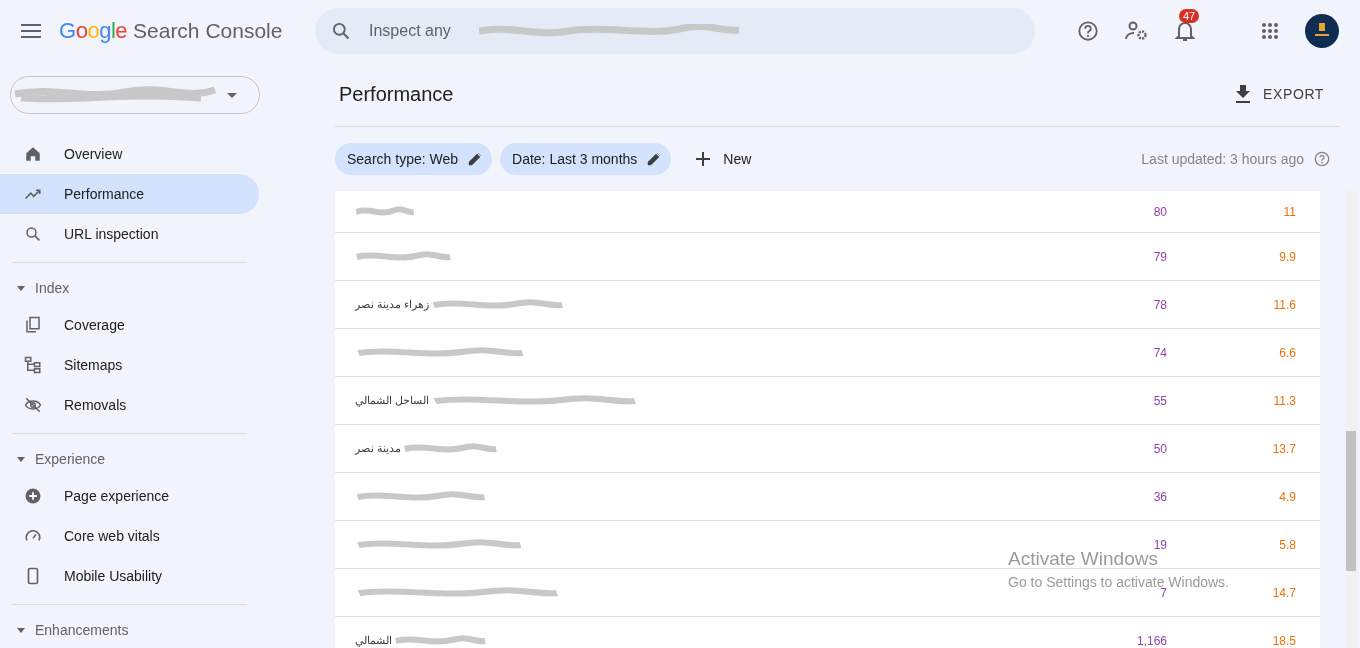 This screenshot has height=648, width=1360. Describe the element at coordinates (1289, 211) in the screenshot. I see `position-cell: 11` at that location.